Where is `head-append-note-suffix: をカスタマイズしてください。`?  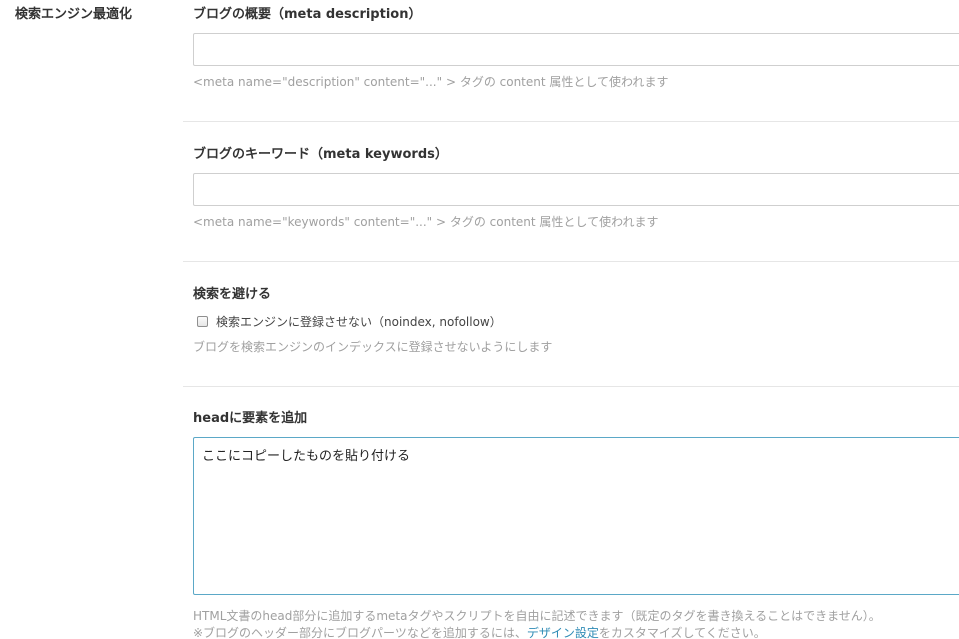
head-append-note-suffix: をカスタマイズしてください。 is located at coordinates (682, 632).